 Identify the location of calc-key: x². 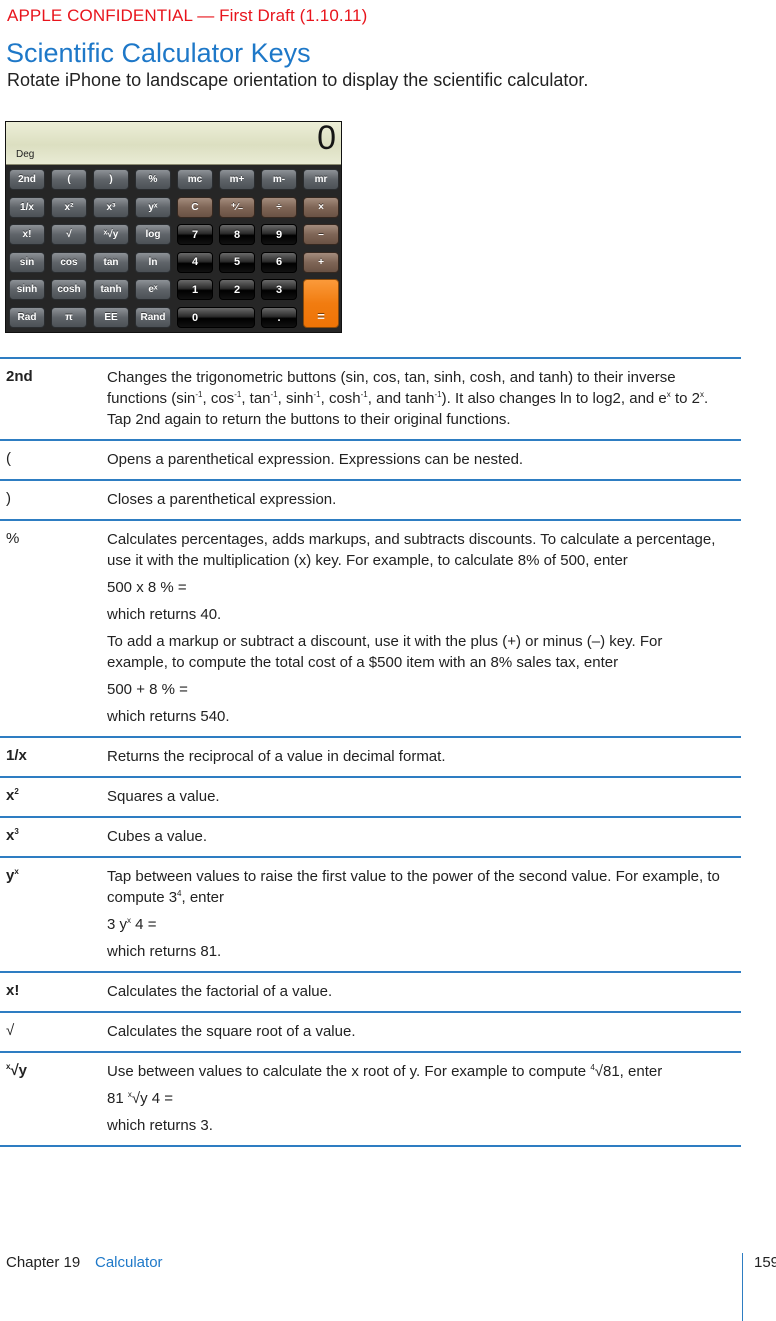
(69, 207).